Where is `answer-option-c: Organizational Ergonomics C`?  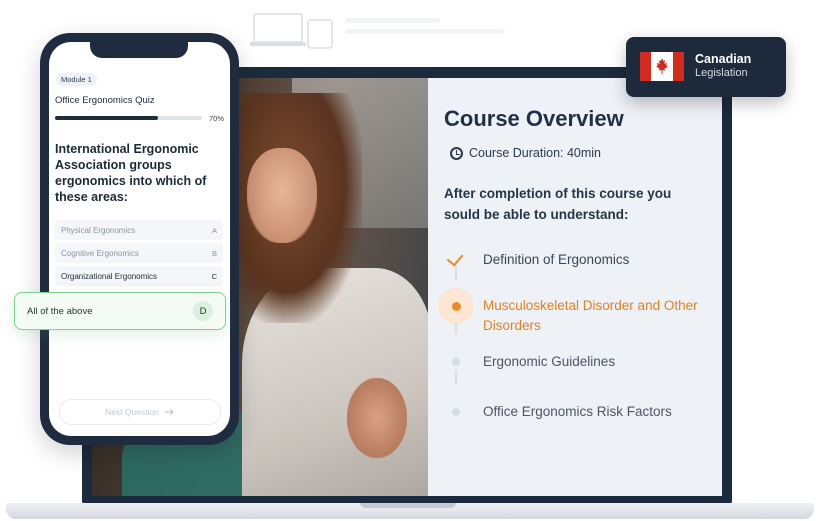 answer-option-c: Organizational Ergonomics C is located at coordinates (139, 276).